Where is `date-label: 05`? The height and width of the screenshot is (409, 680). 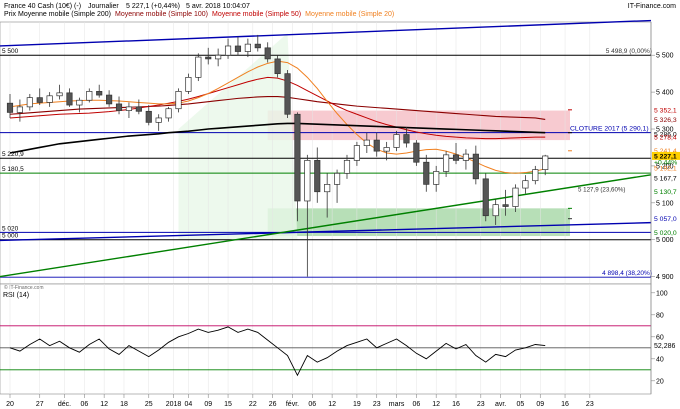
date-label: 05 is located at coordinates (521, 404).